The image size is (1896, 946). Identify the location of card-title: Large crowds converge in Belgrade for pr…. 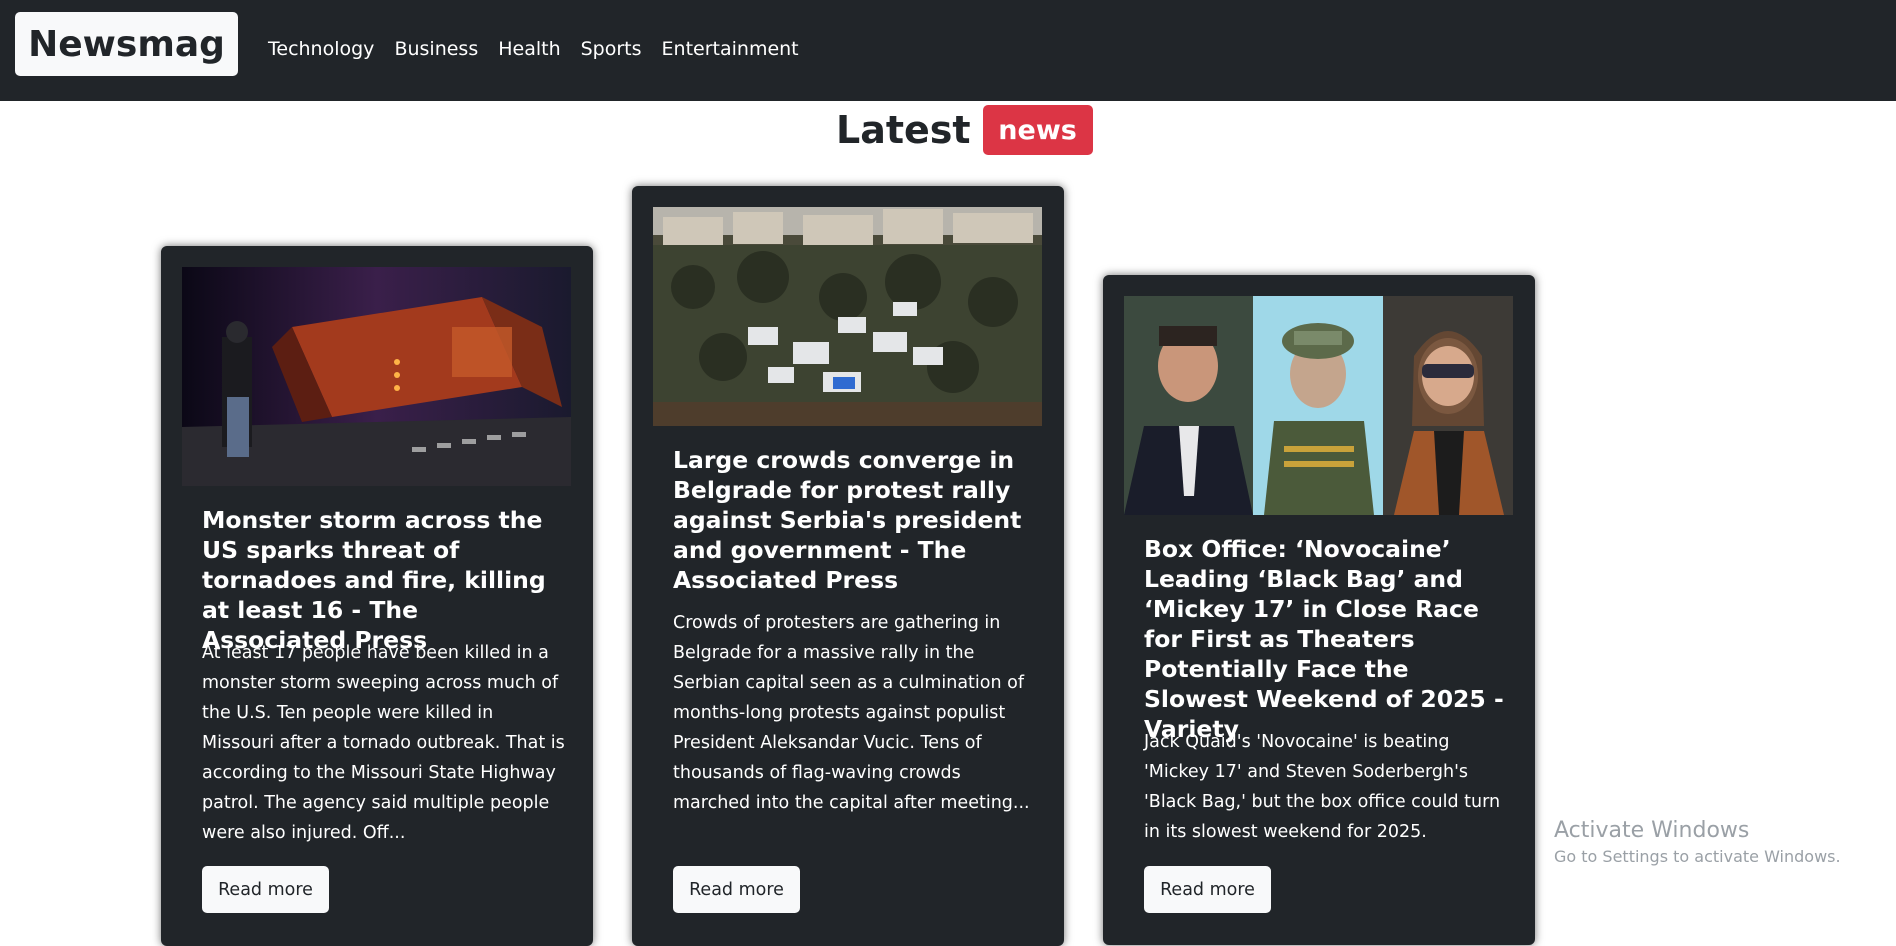
(854, 520).